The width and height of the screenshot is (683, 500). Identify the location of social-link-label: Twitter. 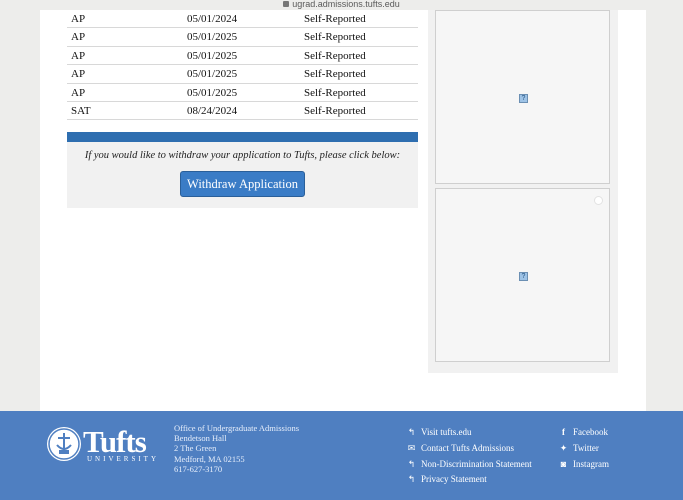
(586, 447).